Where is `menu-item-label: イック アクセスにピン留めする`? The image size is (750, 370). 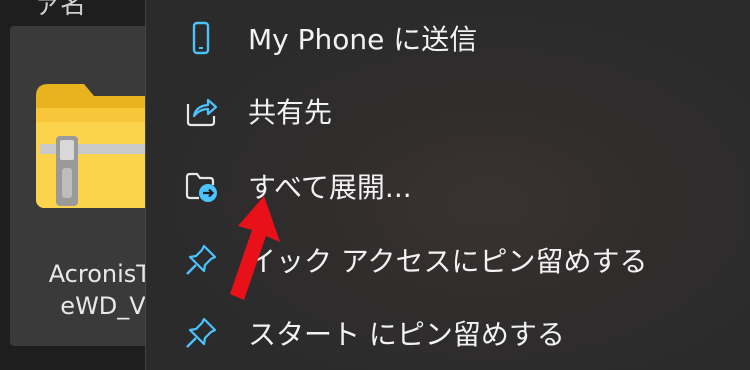
menu-item-label: イック アクセスにピン留めする is located at coordinates (448, 261).